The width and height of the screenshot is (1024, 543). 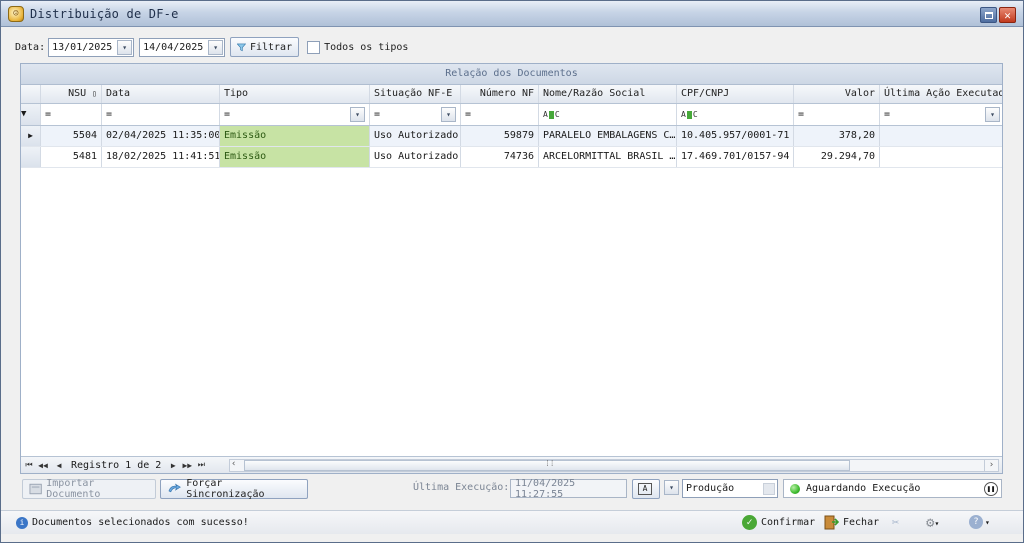 What do you see at coordinates (71, 114) in the screenshot?
I see `filter-nsu: =` at bounding box center [71, 114].